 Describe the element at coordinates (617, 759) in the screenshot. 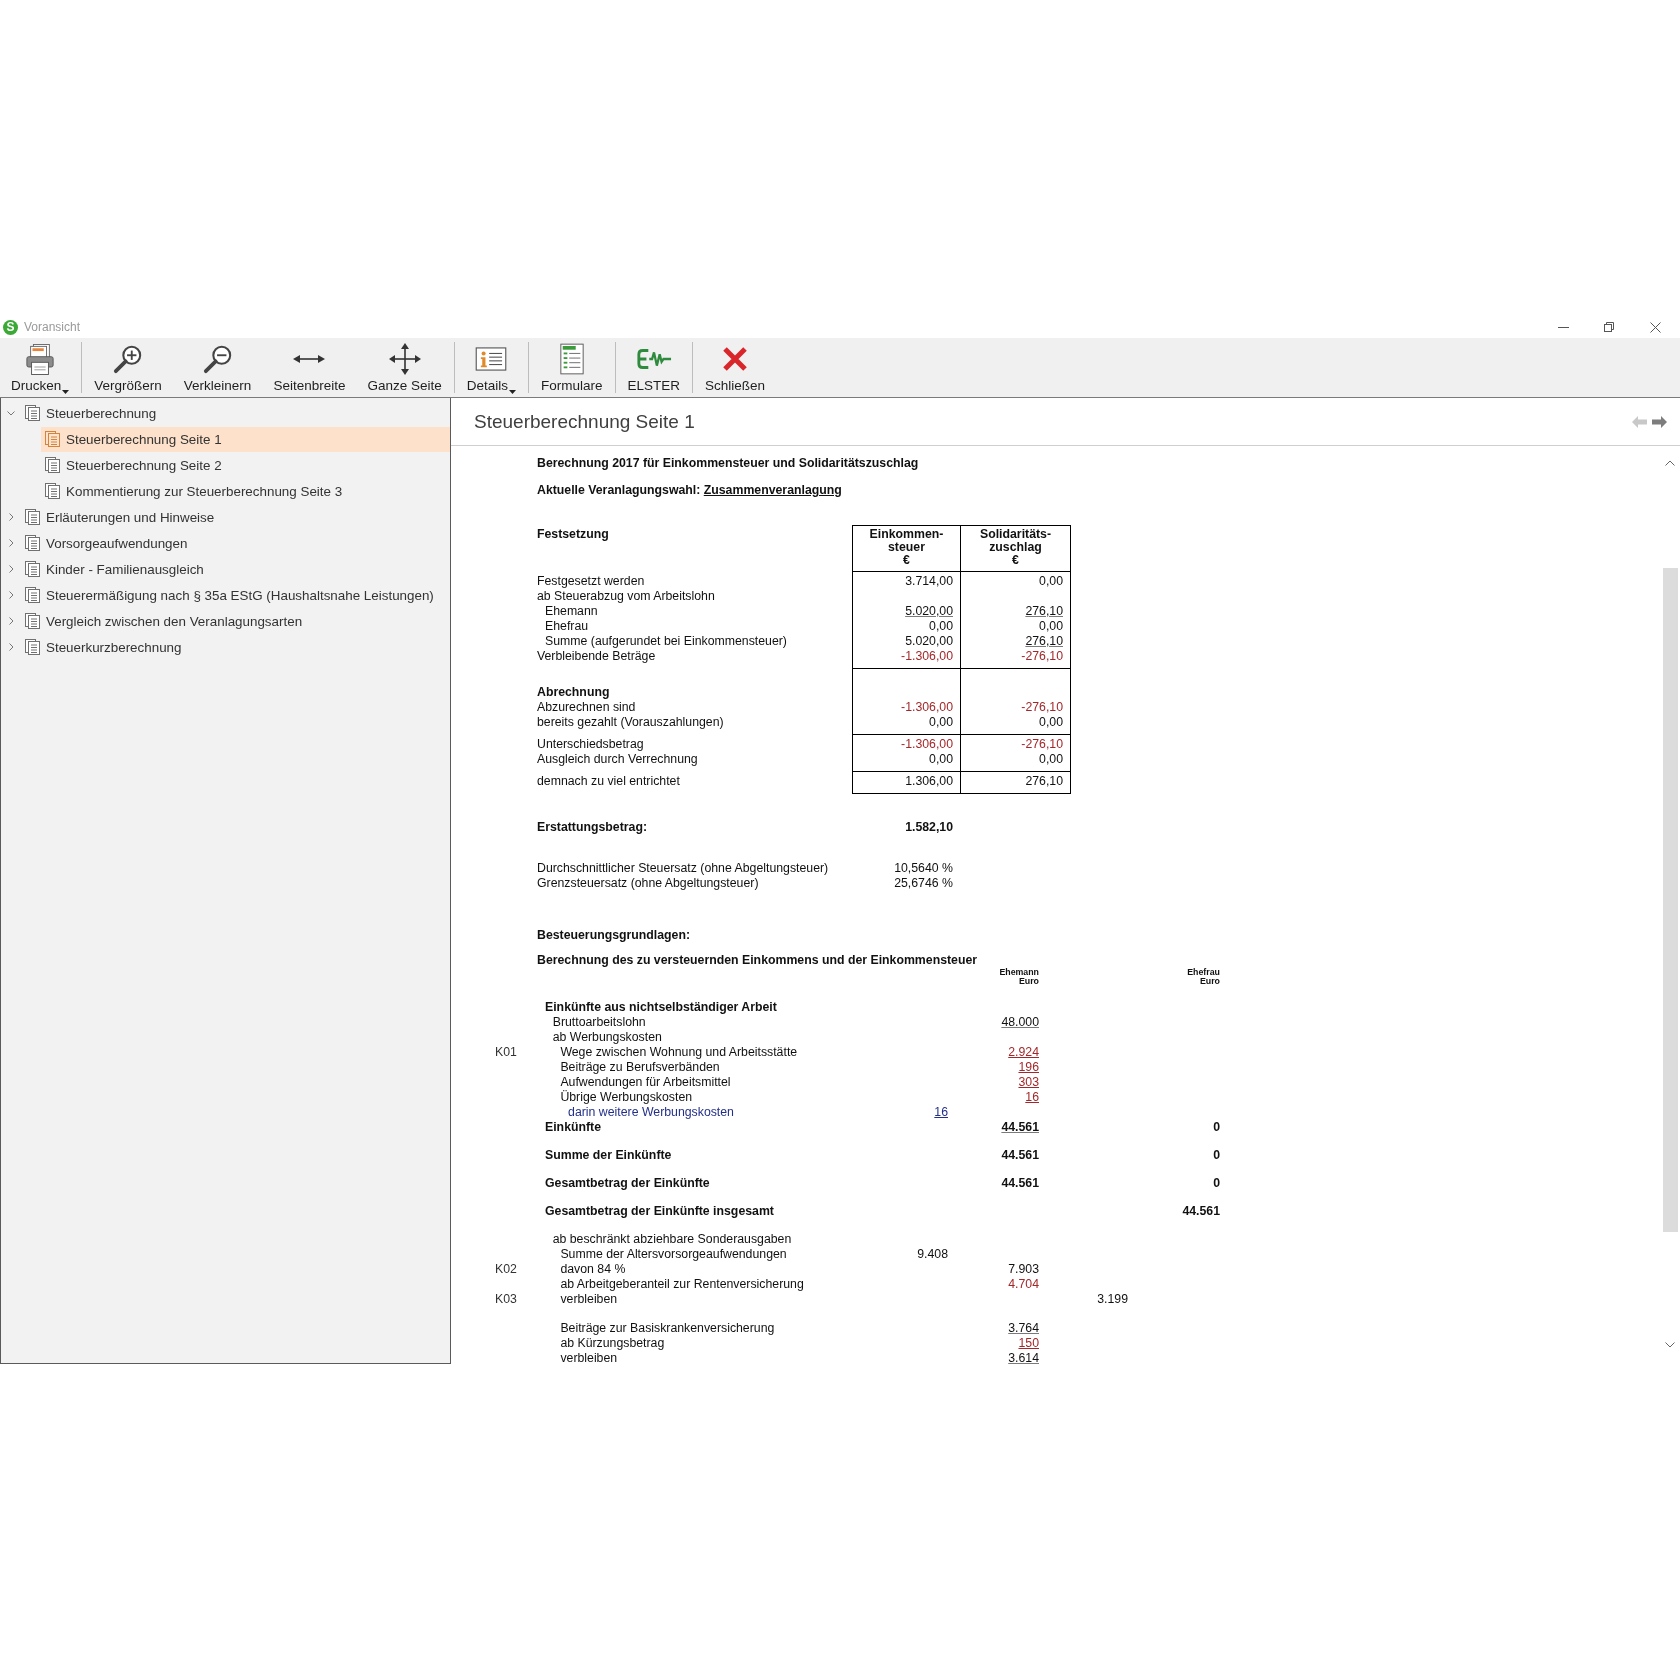

I see `row-label: Ausgleich durch Verrechnung` at that location.